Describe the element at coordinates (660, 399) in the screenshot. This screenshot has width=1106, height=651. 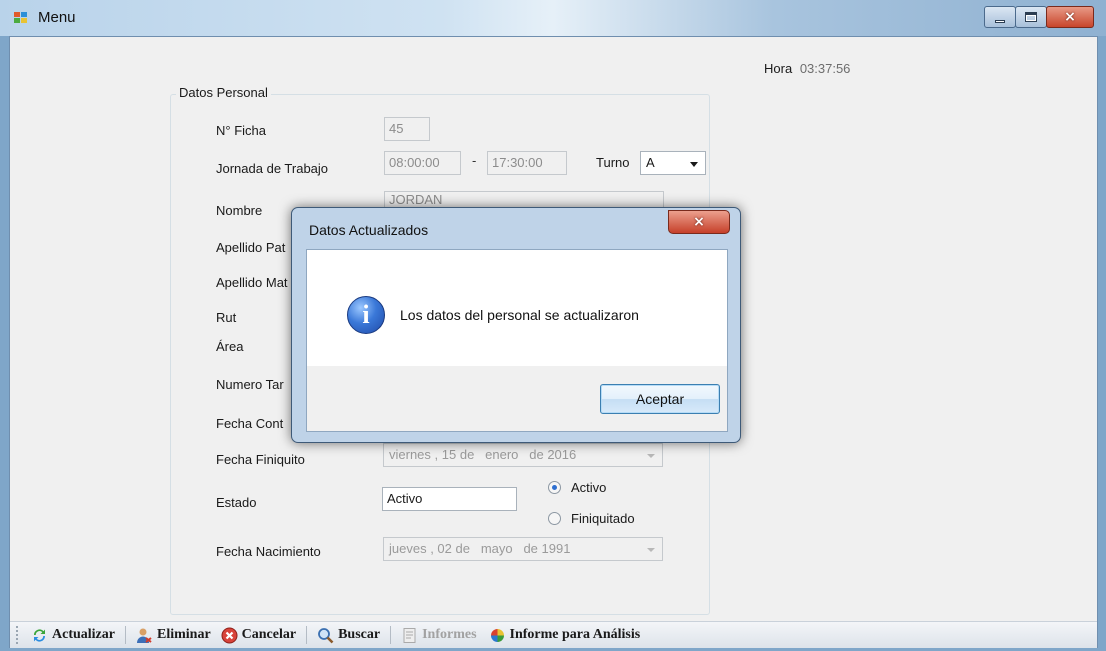
I see `accept-button: Aceptar` at that location.